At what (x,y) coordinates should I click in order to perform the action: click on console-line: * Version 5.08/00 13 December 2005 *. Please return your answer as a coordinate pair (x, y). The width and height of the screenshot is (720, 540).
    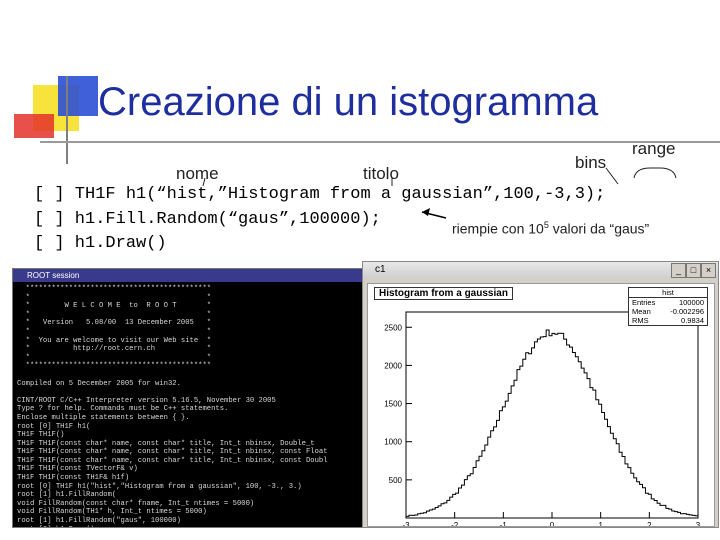
    Looking at the image, I should click on (114, 323).